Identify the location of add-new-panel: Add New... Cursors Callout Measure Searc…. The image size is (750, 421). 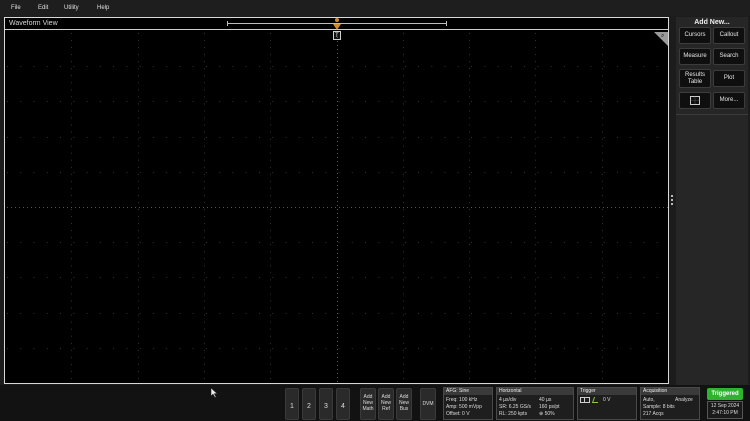
(712, 201).